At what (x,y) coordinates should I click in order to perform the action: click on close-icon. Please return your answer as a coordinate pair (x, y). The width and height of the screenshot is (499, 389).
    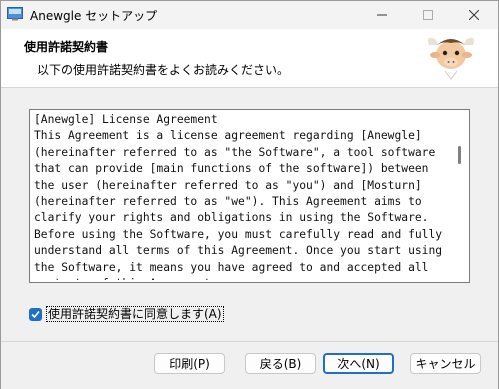
    Looking at the image, I should click on (474, 15).